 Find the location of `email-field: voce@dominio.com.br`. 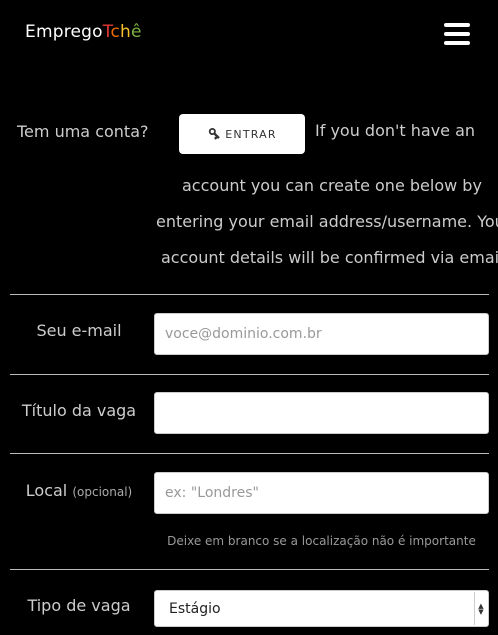

email-field: voce@dominio.com.br is located at coordinates (321, 334).